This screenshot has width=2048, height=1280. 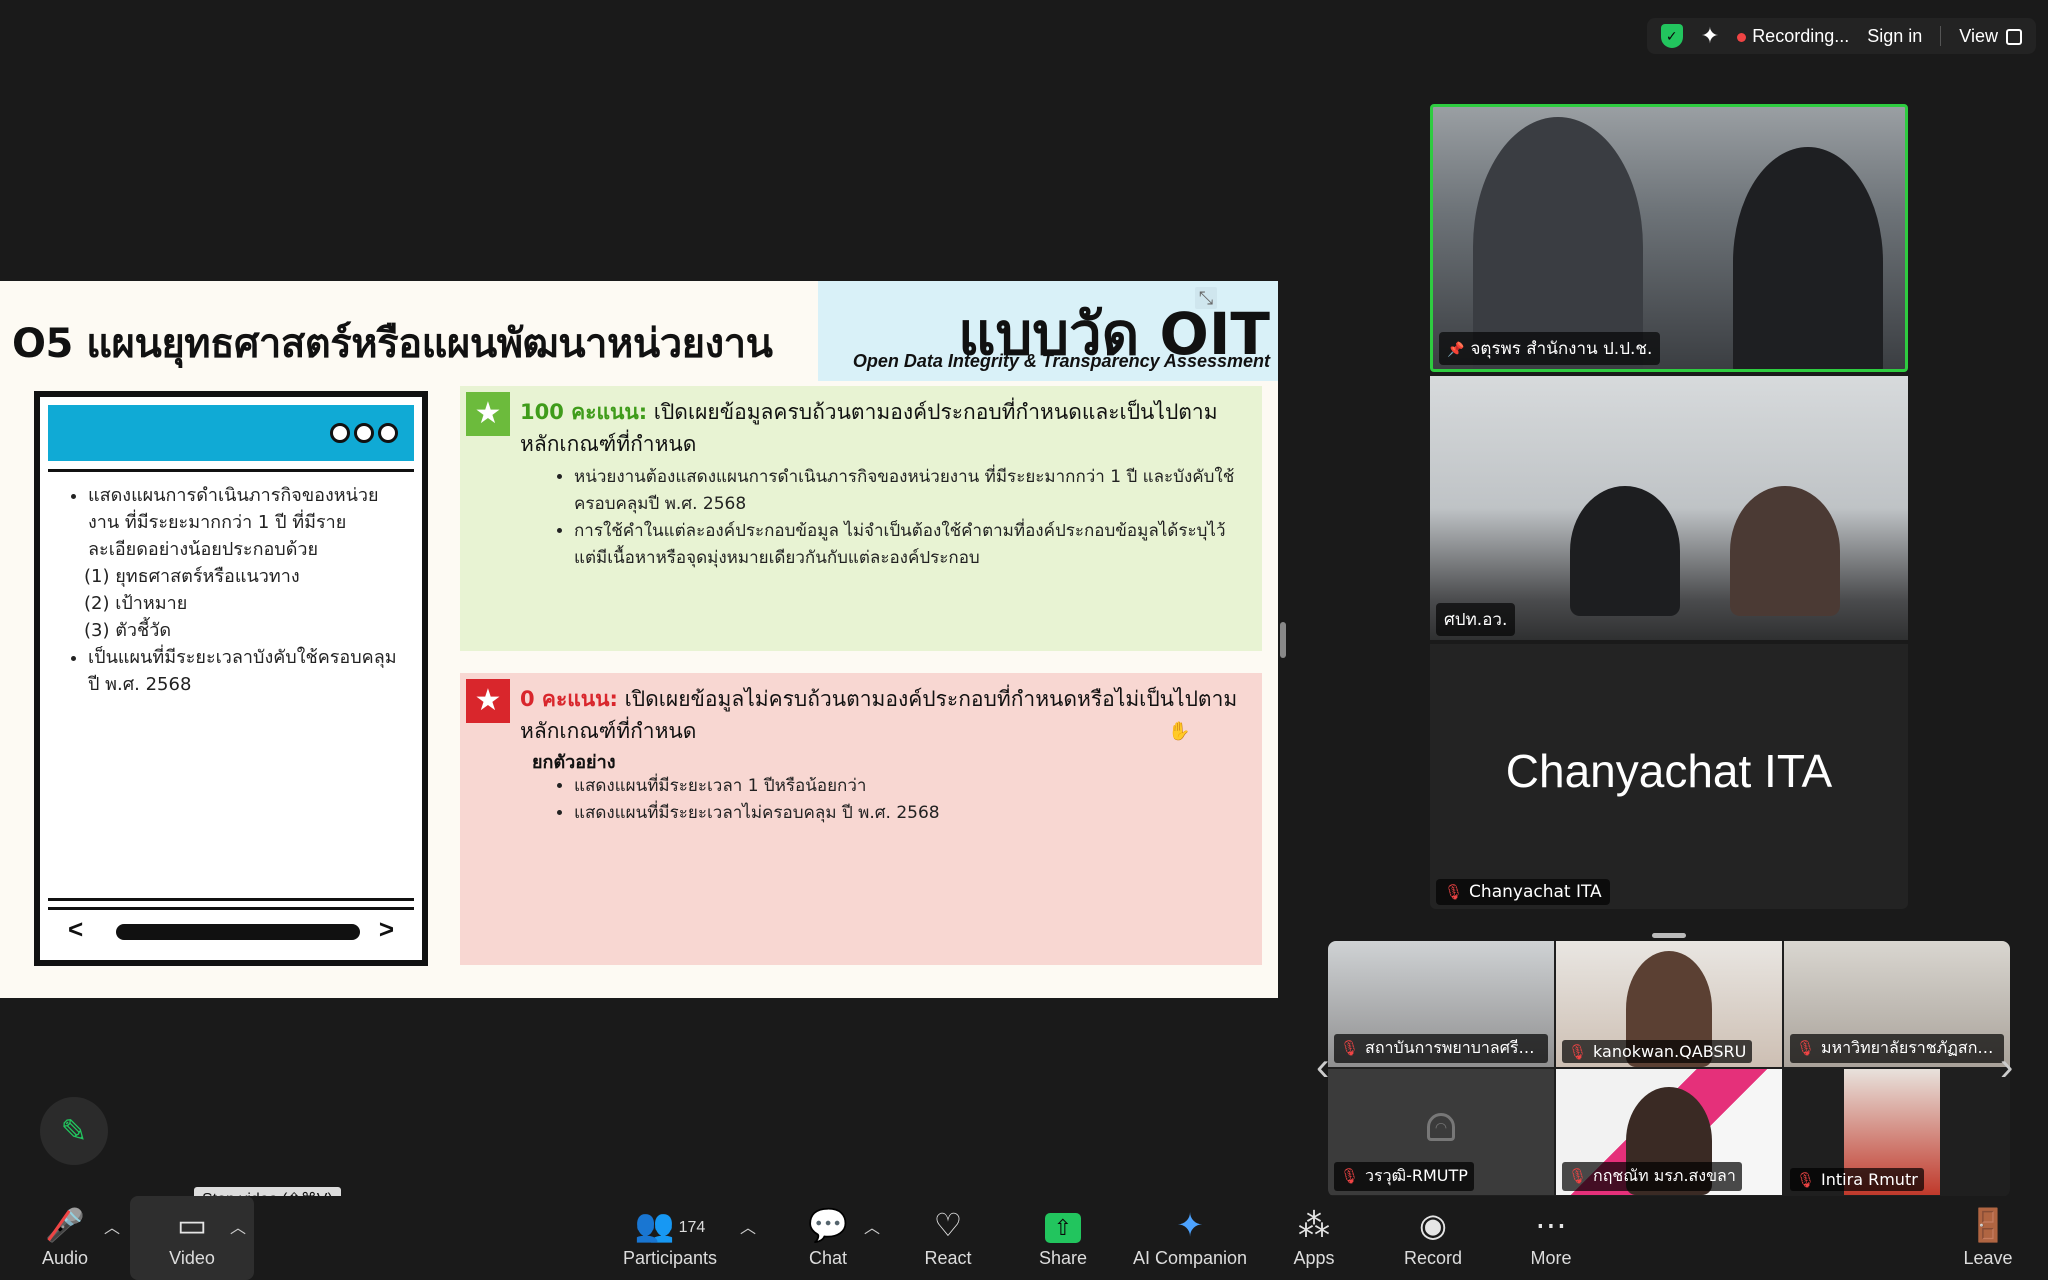 What do you see at coordinates (569, 699) in the screenshot?
I see `zero-score-label: 0 คะแนน:` at bounding box center [569, 699].